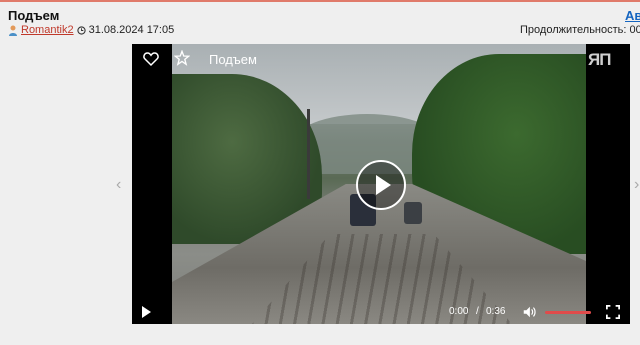 This screenshot has height=345, width=640. I want to click on volume-icon, so click(529, 312).